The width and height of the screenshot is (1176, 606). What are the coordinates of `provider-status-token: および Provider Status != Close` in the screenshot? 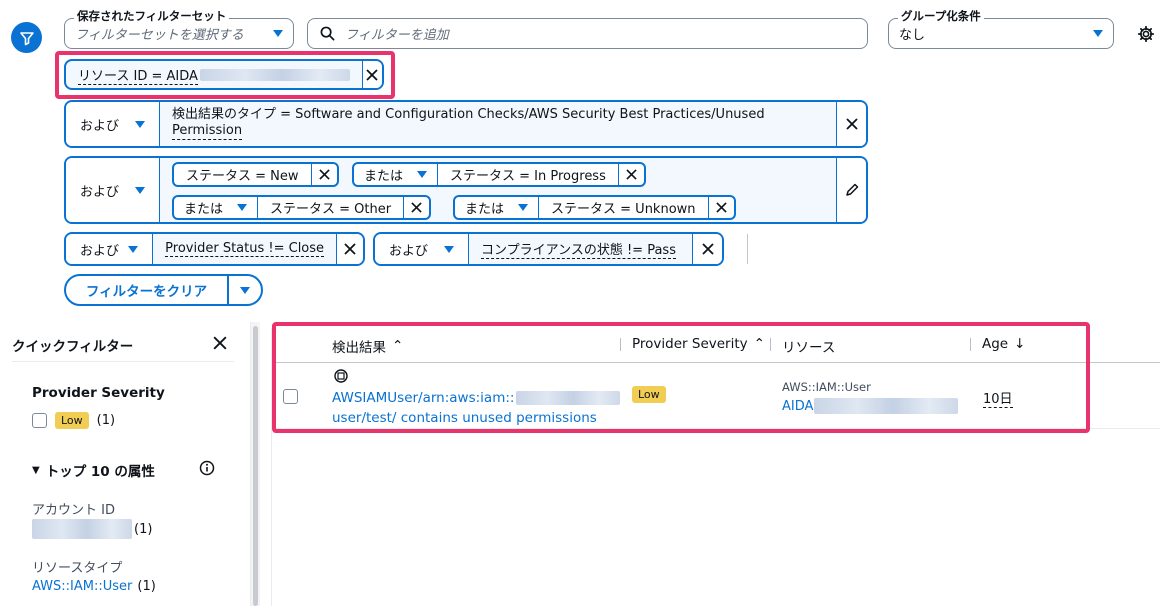 It's located at (214, 249).